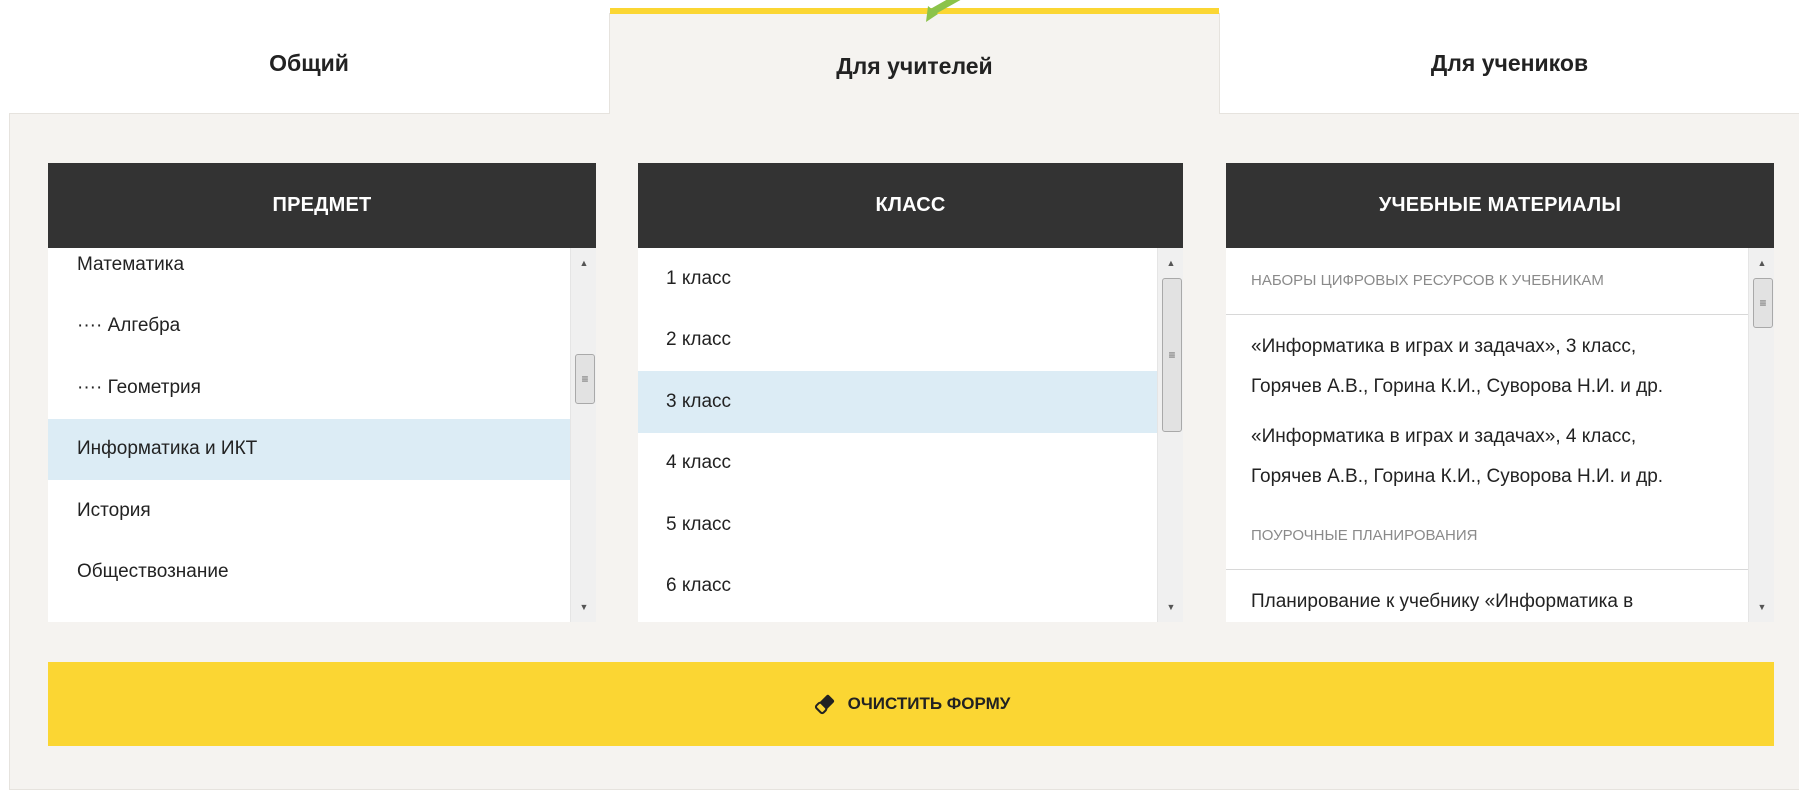 The height and width of the screenshot is (790, 1799). Describe the element at coordinates (897, 464) in the screenshot. I see `grade-item: 4 класс` at that location.